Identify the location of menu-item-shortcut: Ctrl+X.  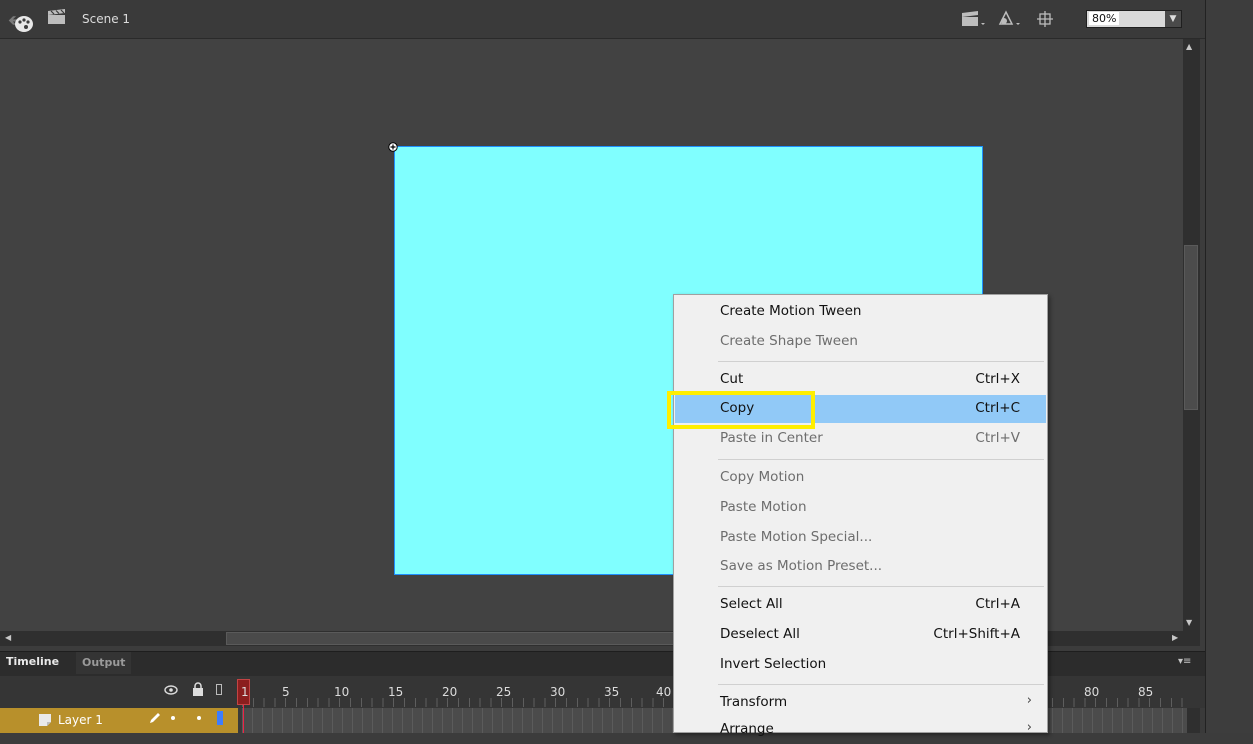
(997, 379).